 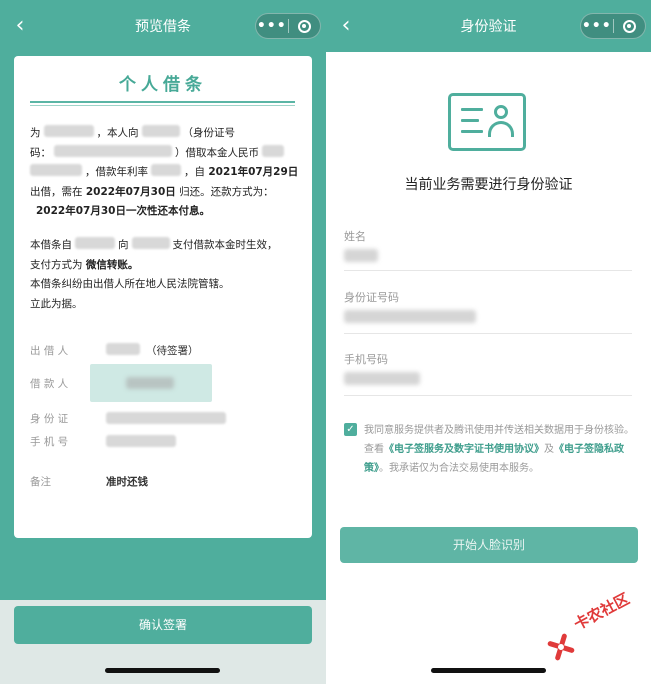 What do you see at coordinates (130, 191) in the screenshot?
I see `loan-due-date: 2022年07月30日` at bounding box center [130, 191].